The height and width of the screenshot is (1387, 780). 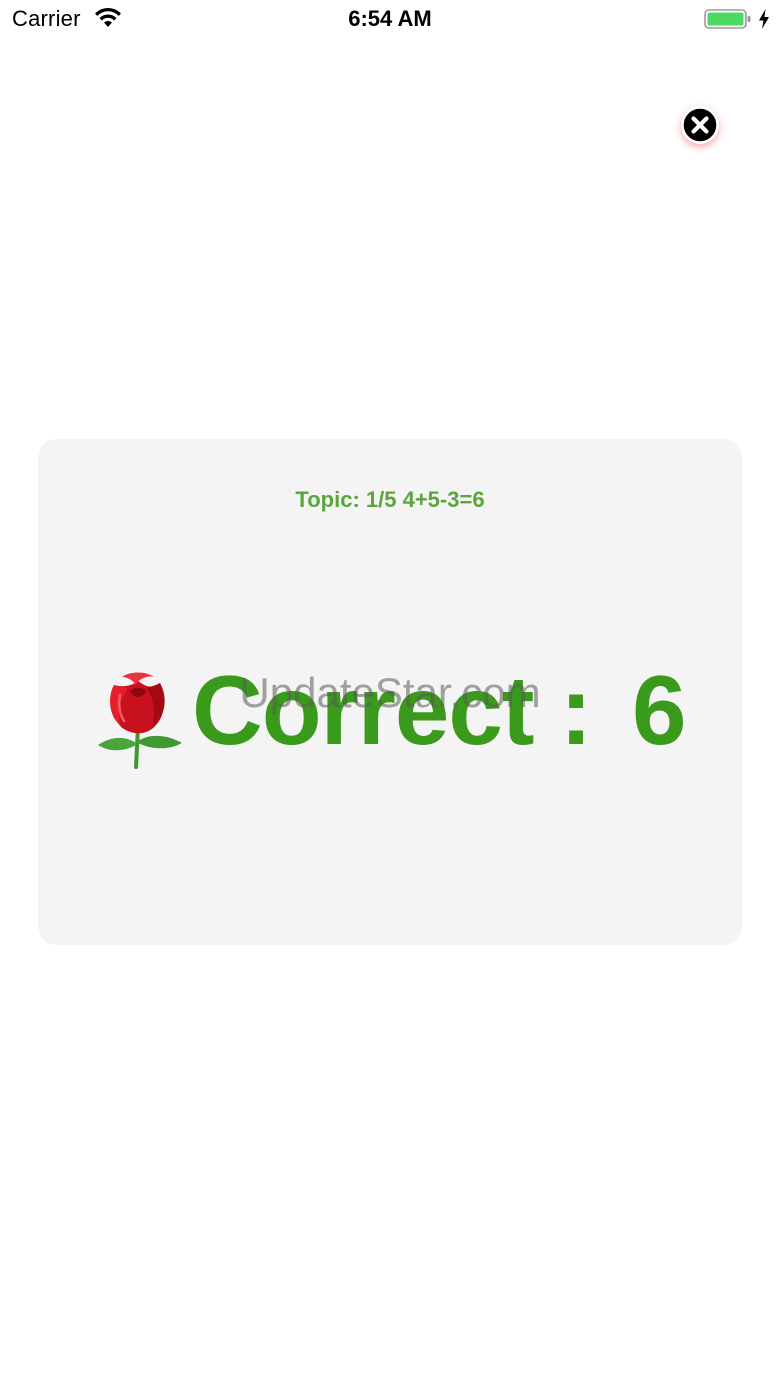 What do you see at coordinates (390, 499) in the screenshot?
I see `topic-label: Topic: 1/5 4+5-3=6` at bounding box center [390, 499].